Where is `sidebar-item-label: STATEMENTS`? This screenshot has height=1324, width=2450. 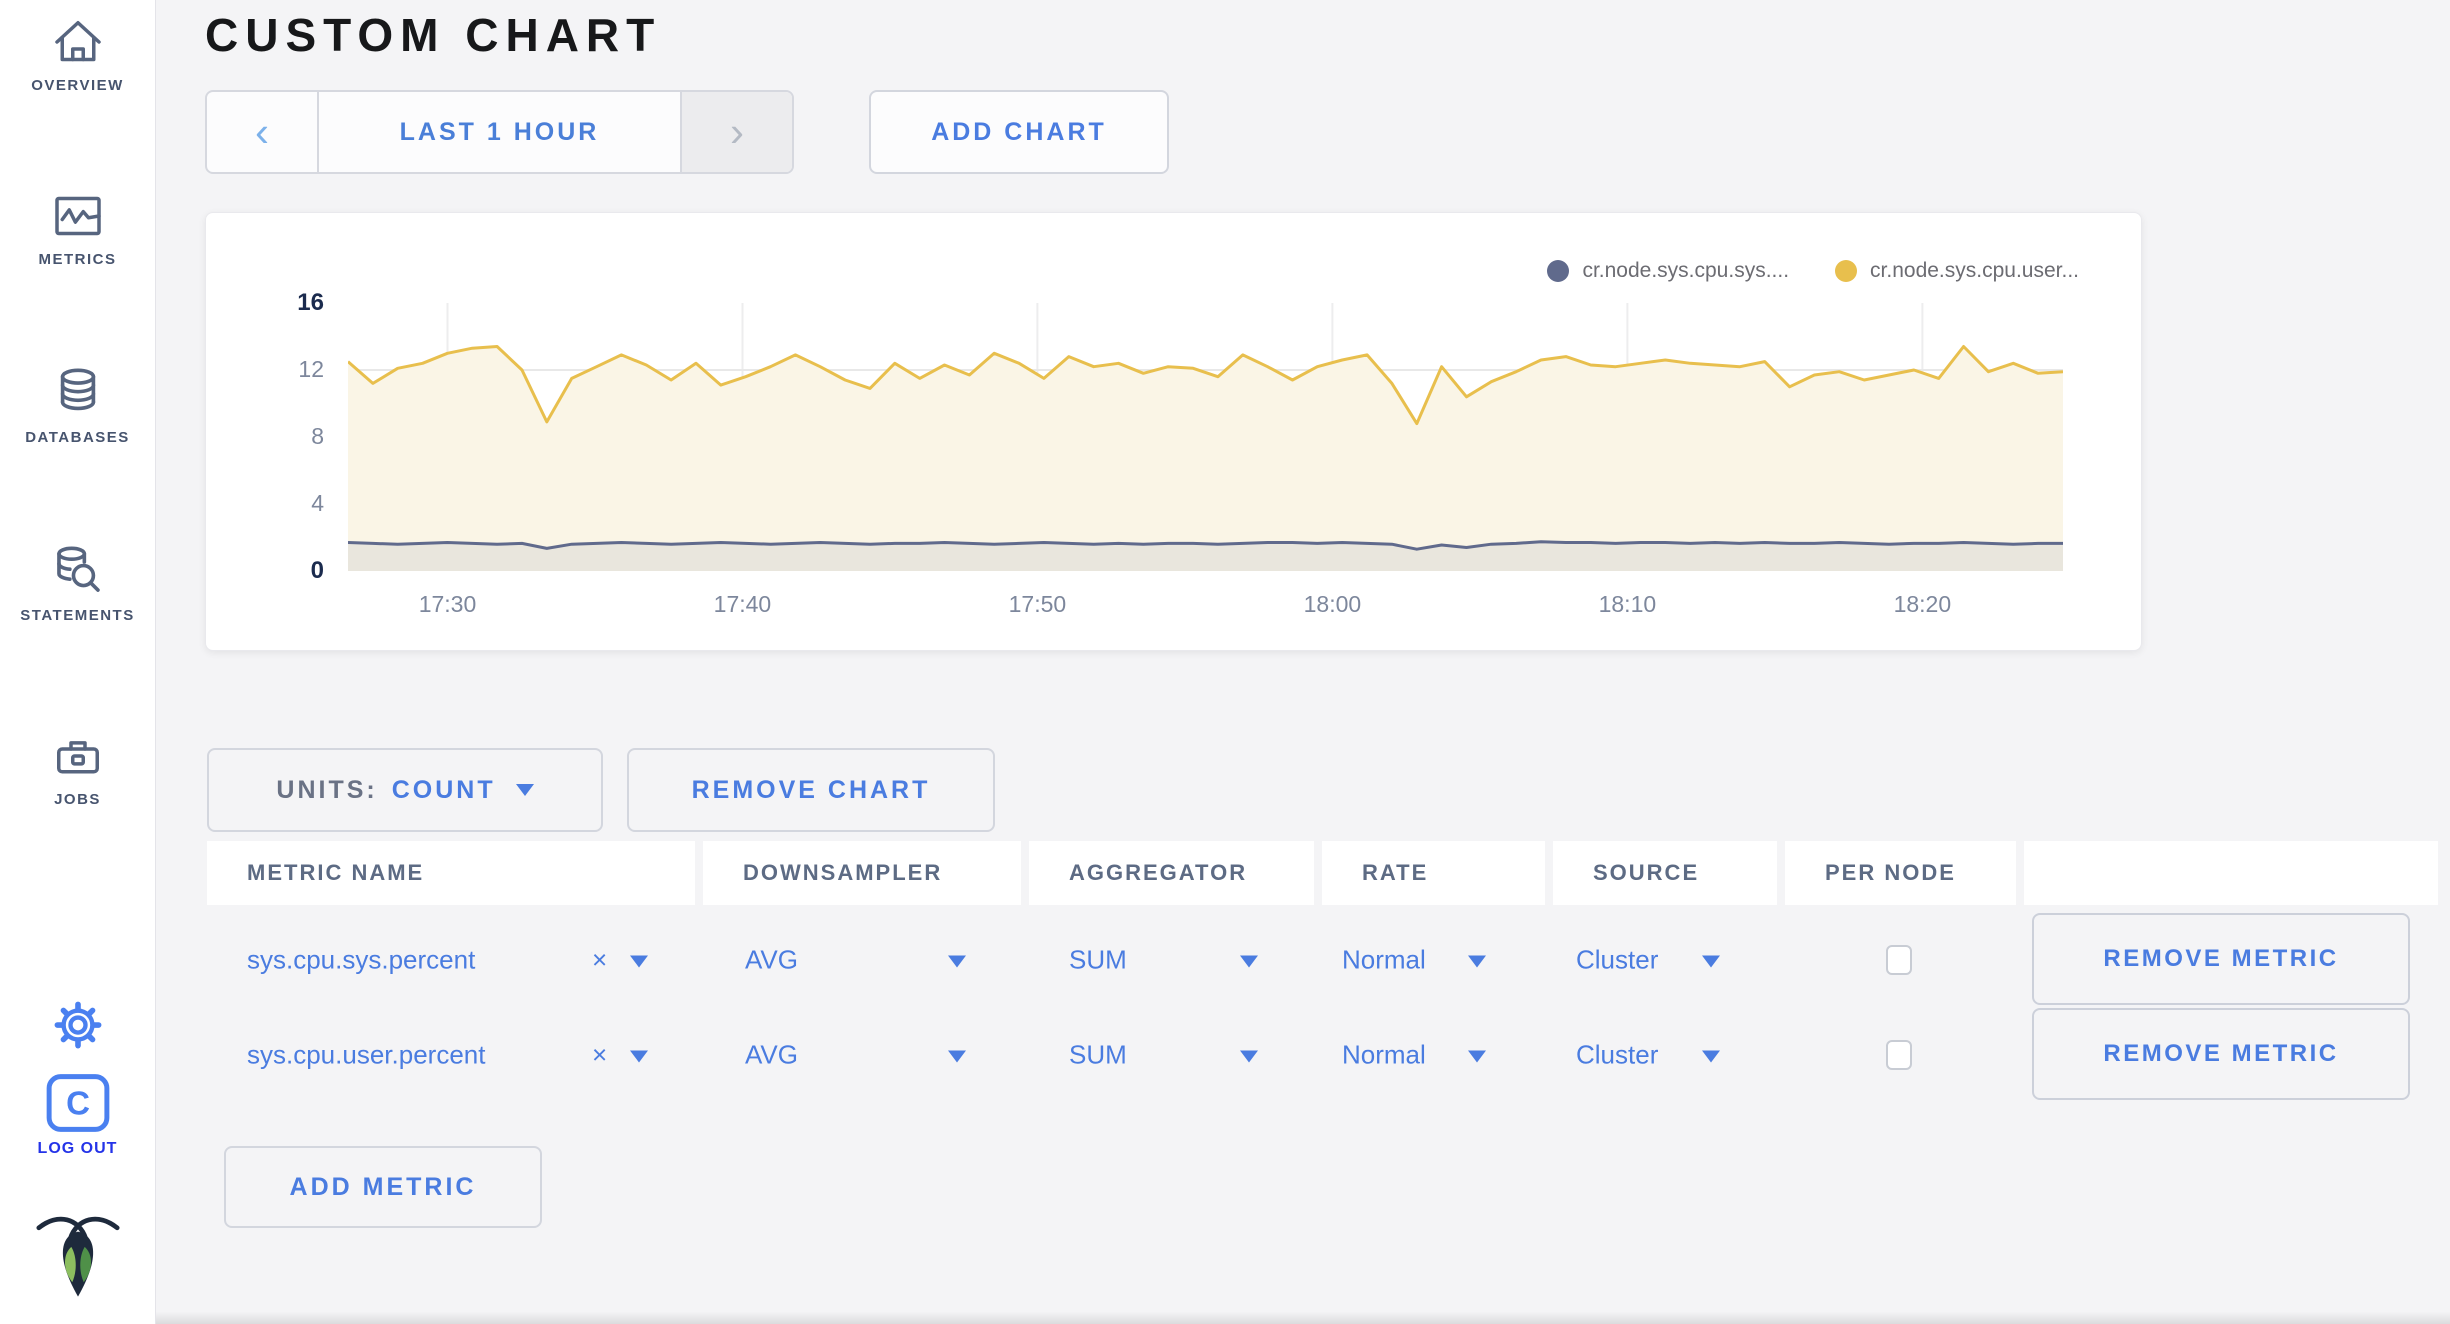
sidebar-item-label: STATEMENTS is located at coordinates (77, 615).